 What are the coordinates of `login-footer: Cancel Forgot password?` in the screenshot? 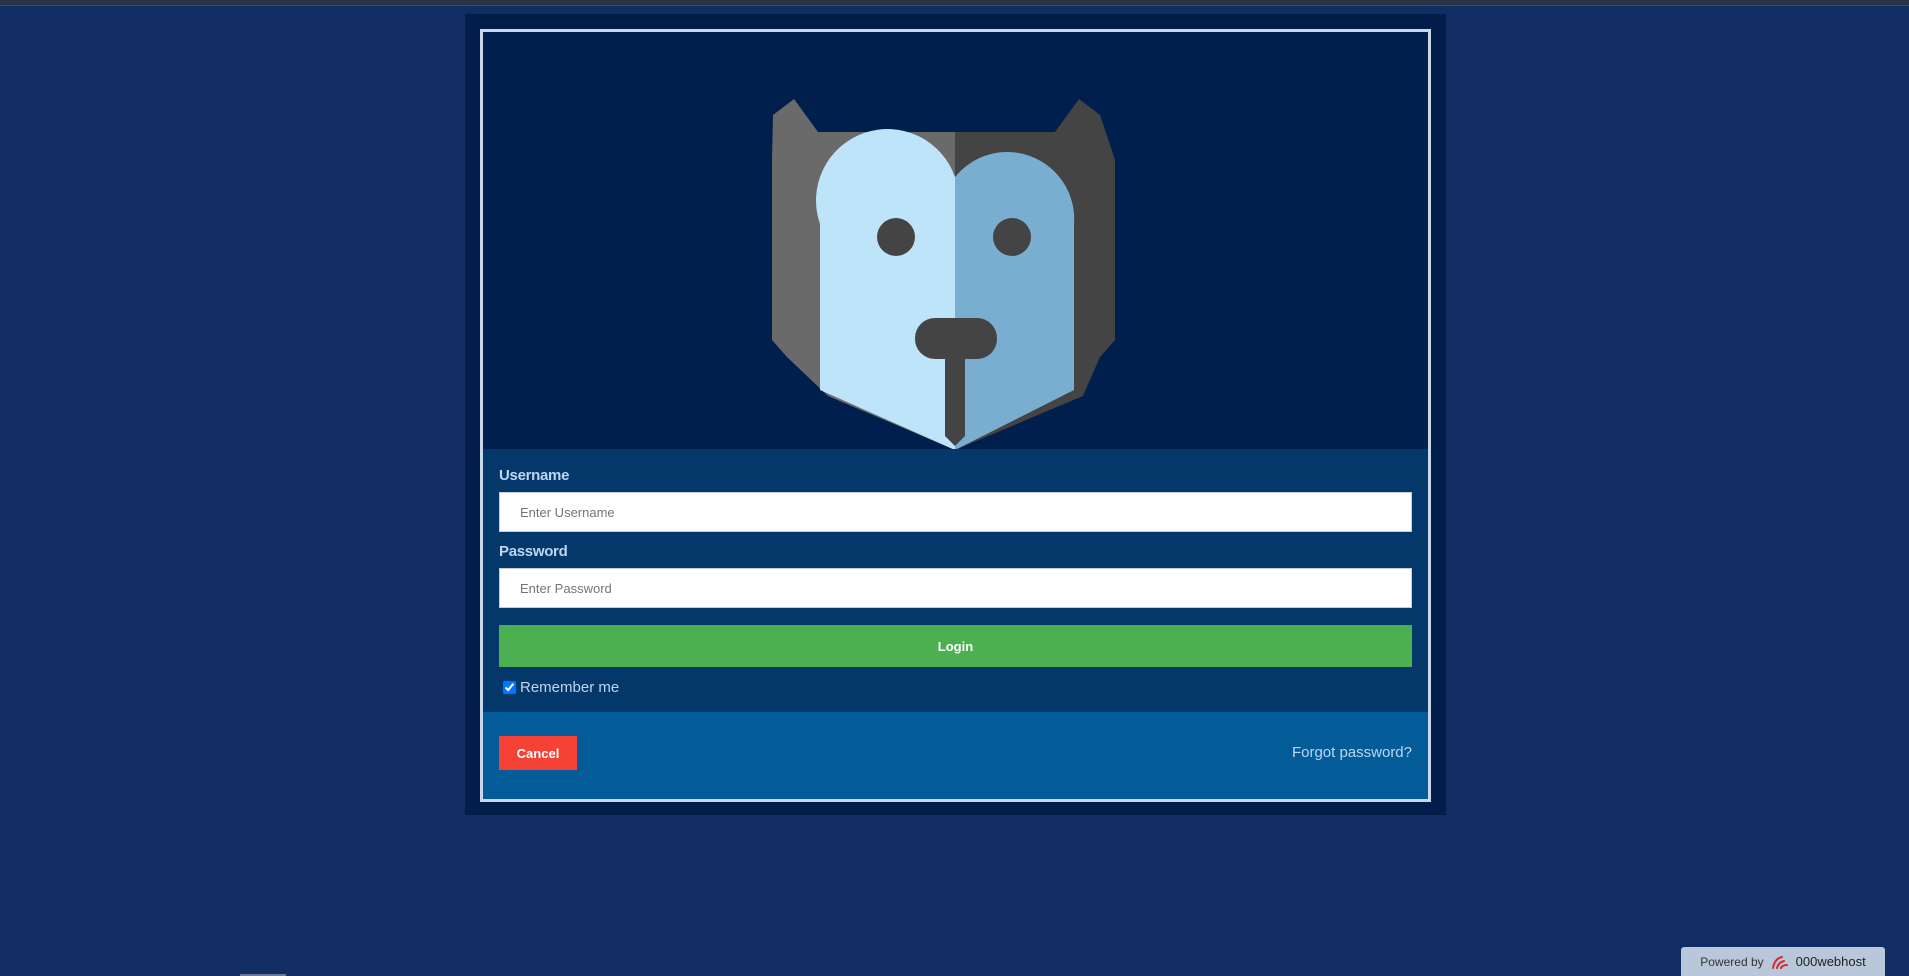 It's located at (955, 755).